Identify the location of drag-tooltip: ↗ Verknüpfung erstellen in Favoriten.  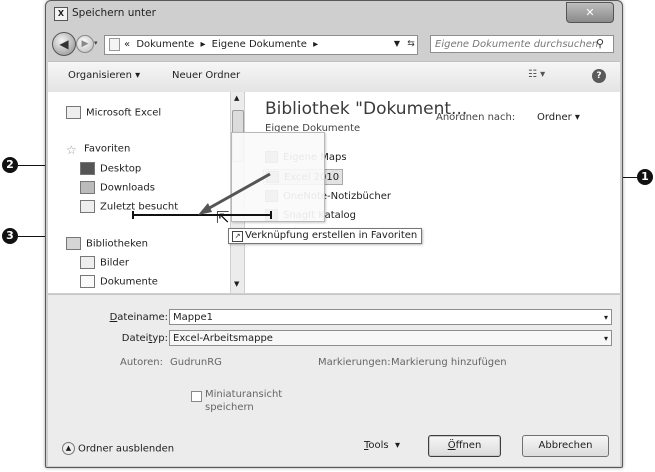
(325, 236).